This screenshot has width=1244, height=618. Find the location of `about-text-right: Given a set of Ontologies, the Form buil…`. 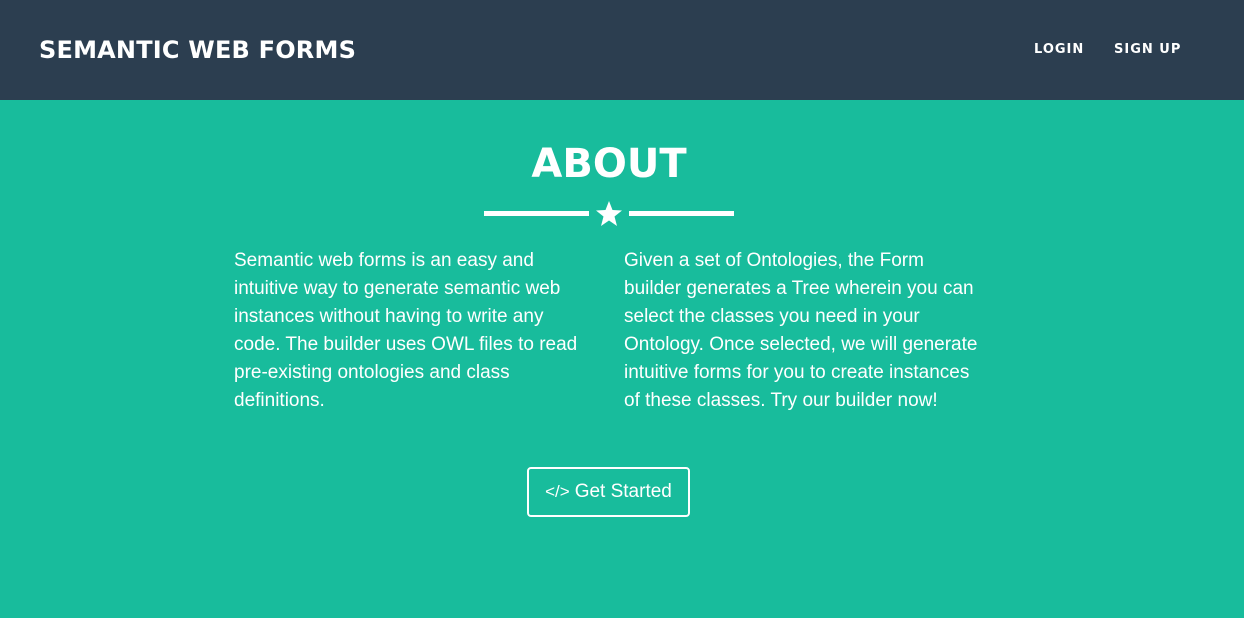

about-text-right: Given a set of Ontologies, the Form buil… is located at coordinates (801, 330).